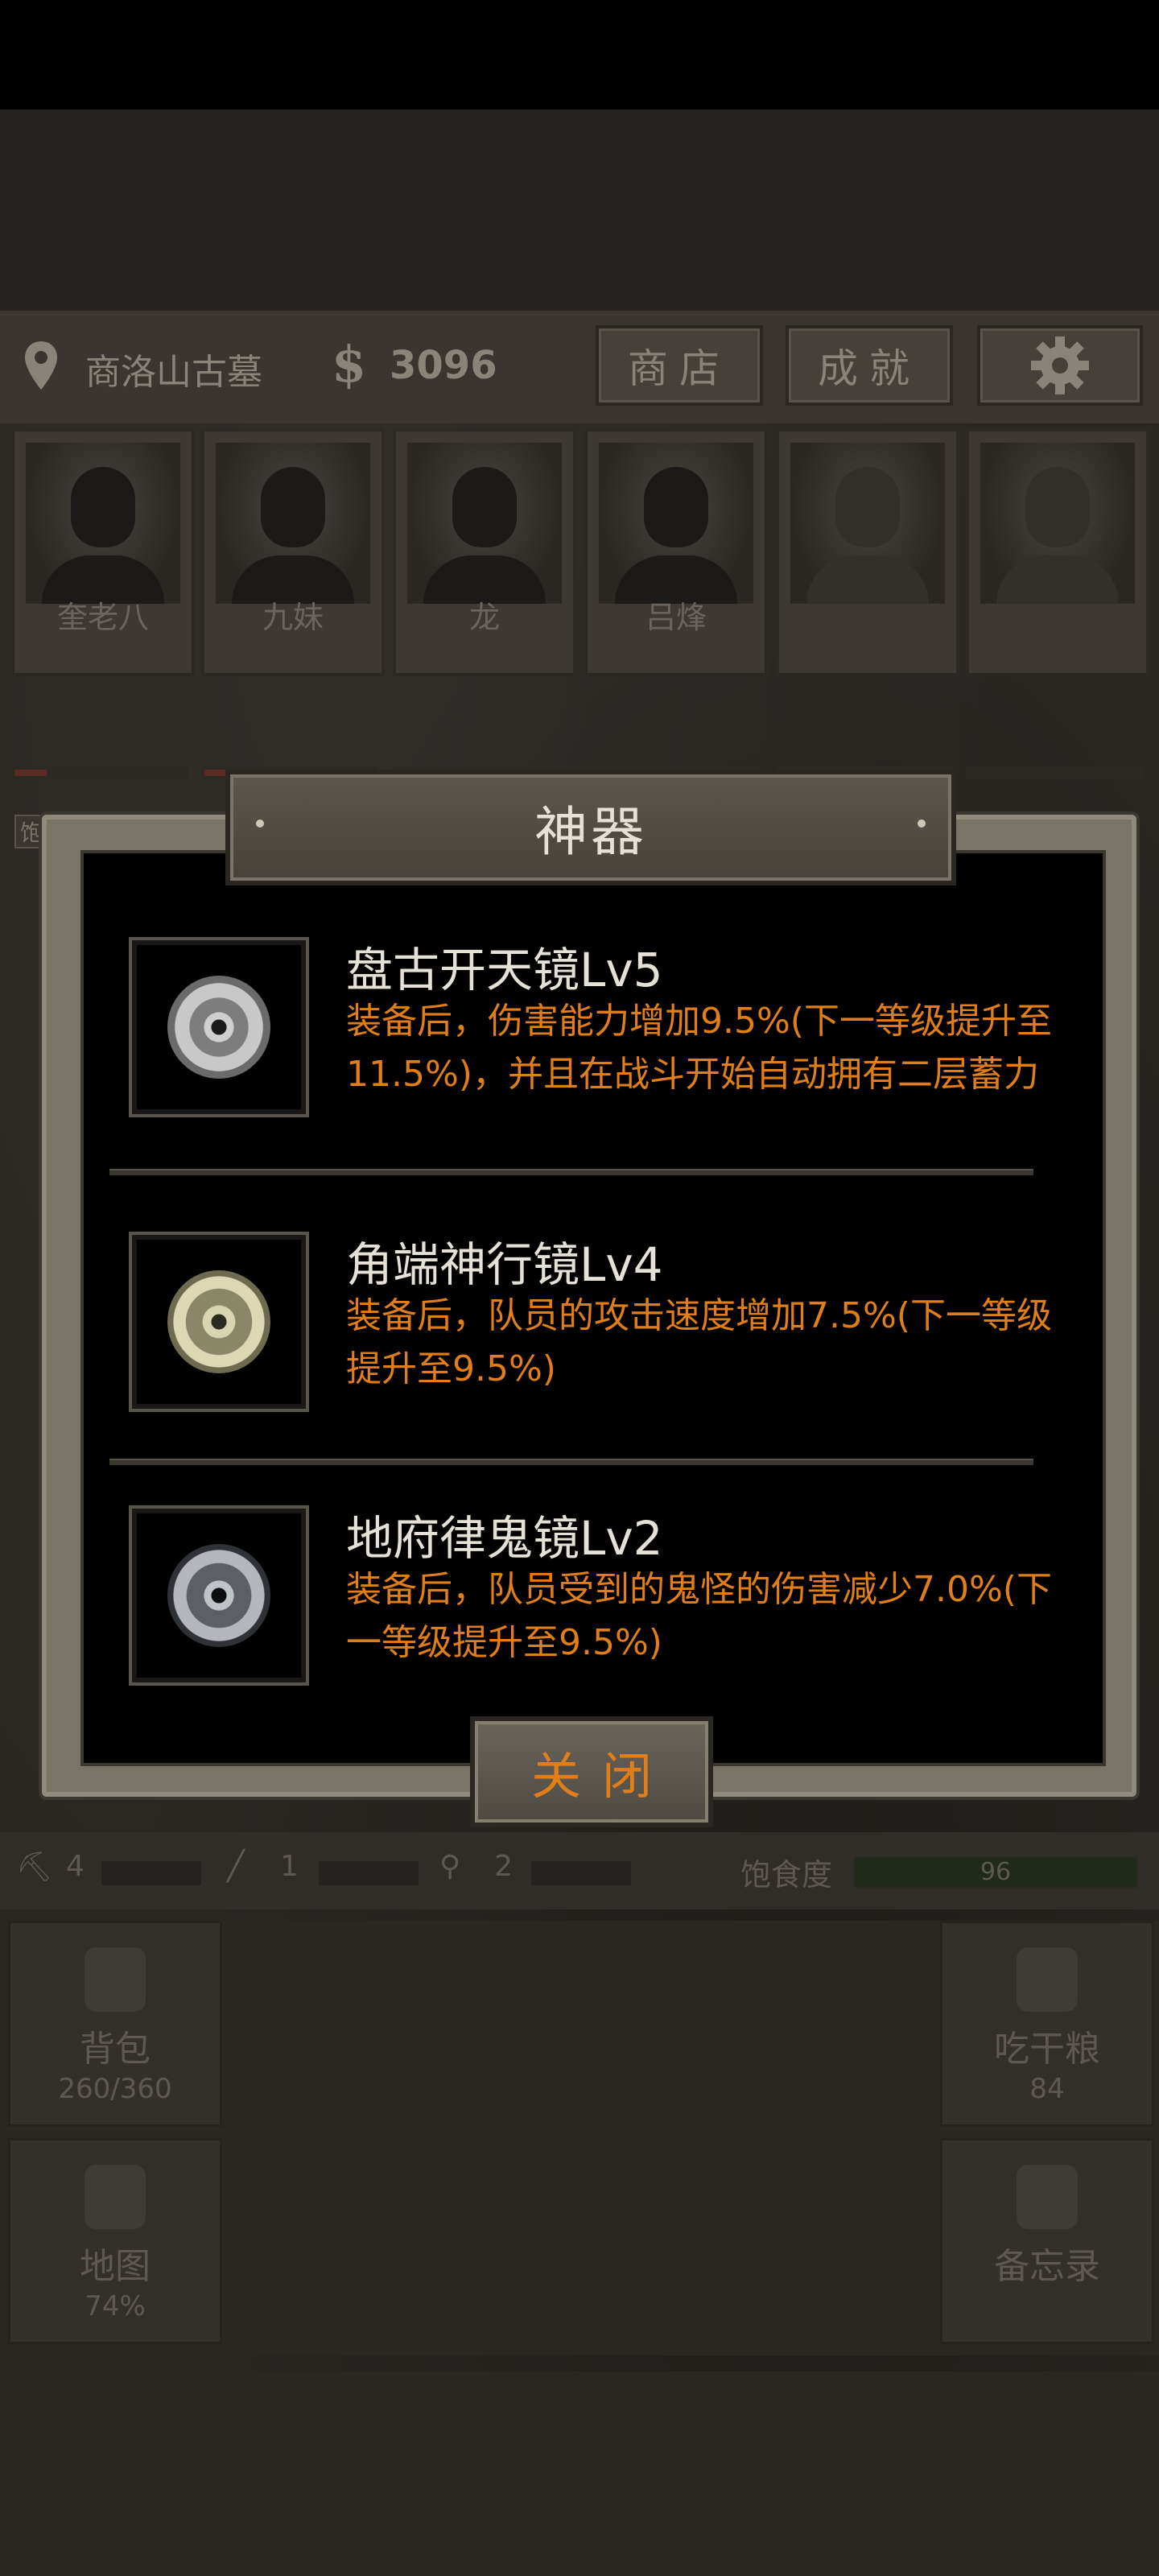 This screenshot has width=1159, height=2576. What do you see at coordinates (443, 365) in the screenshot?
I see `money-amount: 3096` at bounding box center [443, 365].